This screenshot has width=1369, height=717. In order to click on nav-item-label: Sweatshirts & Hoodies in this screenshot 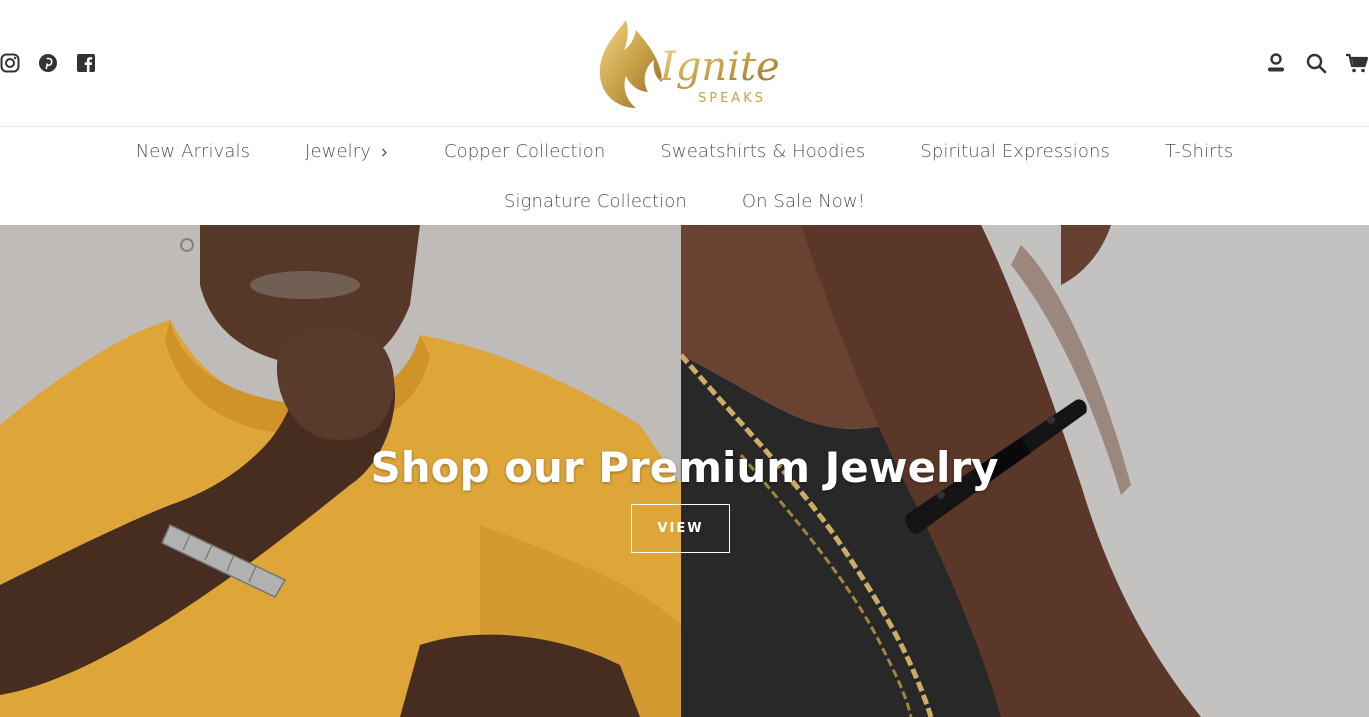, I will do `click(763, 151)`.